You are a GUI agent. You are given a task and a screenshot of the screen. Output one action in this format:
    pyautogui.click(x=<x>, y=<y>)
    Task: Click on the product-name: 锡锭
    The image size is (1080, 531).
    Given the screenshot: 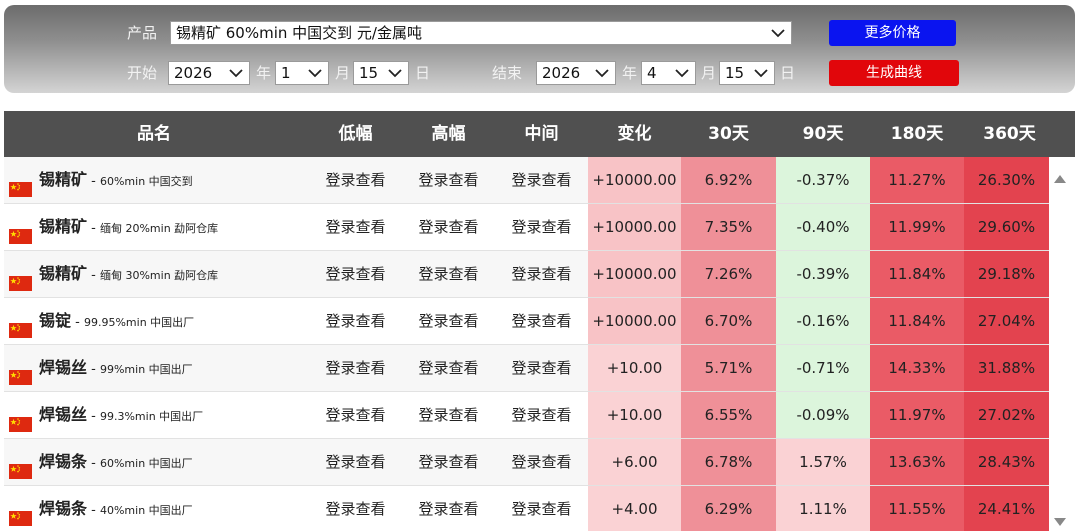 What is the action you would take?
    pyautogui.click(x=55, y=320)
    